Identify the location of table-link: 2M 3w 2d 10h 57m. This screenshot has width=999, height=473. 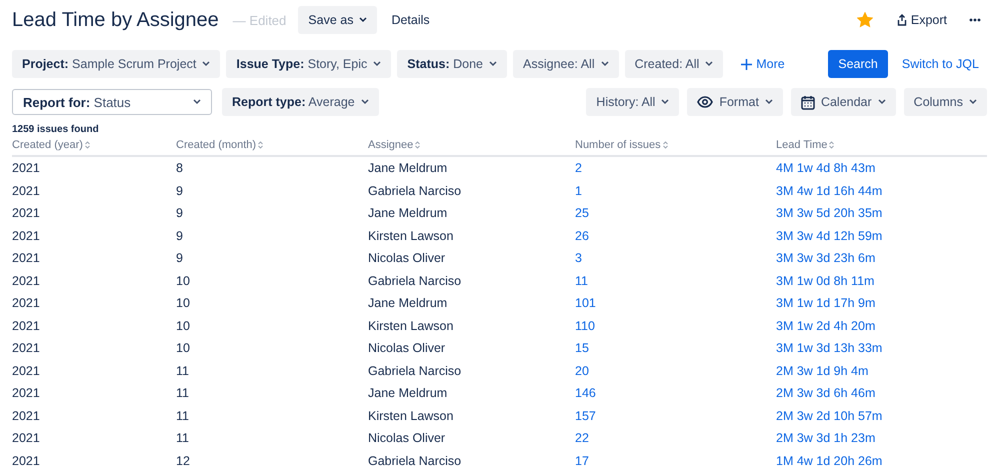
(829, 415).